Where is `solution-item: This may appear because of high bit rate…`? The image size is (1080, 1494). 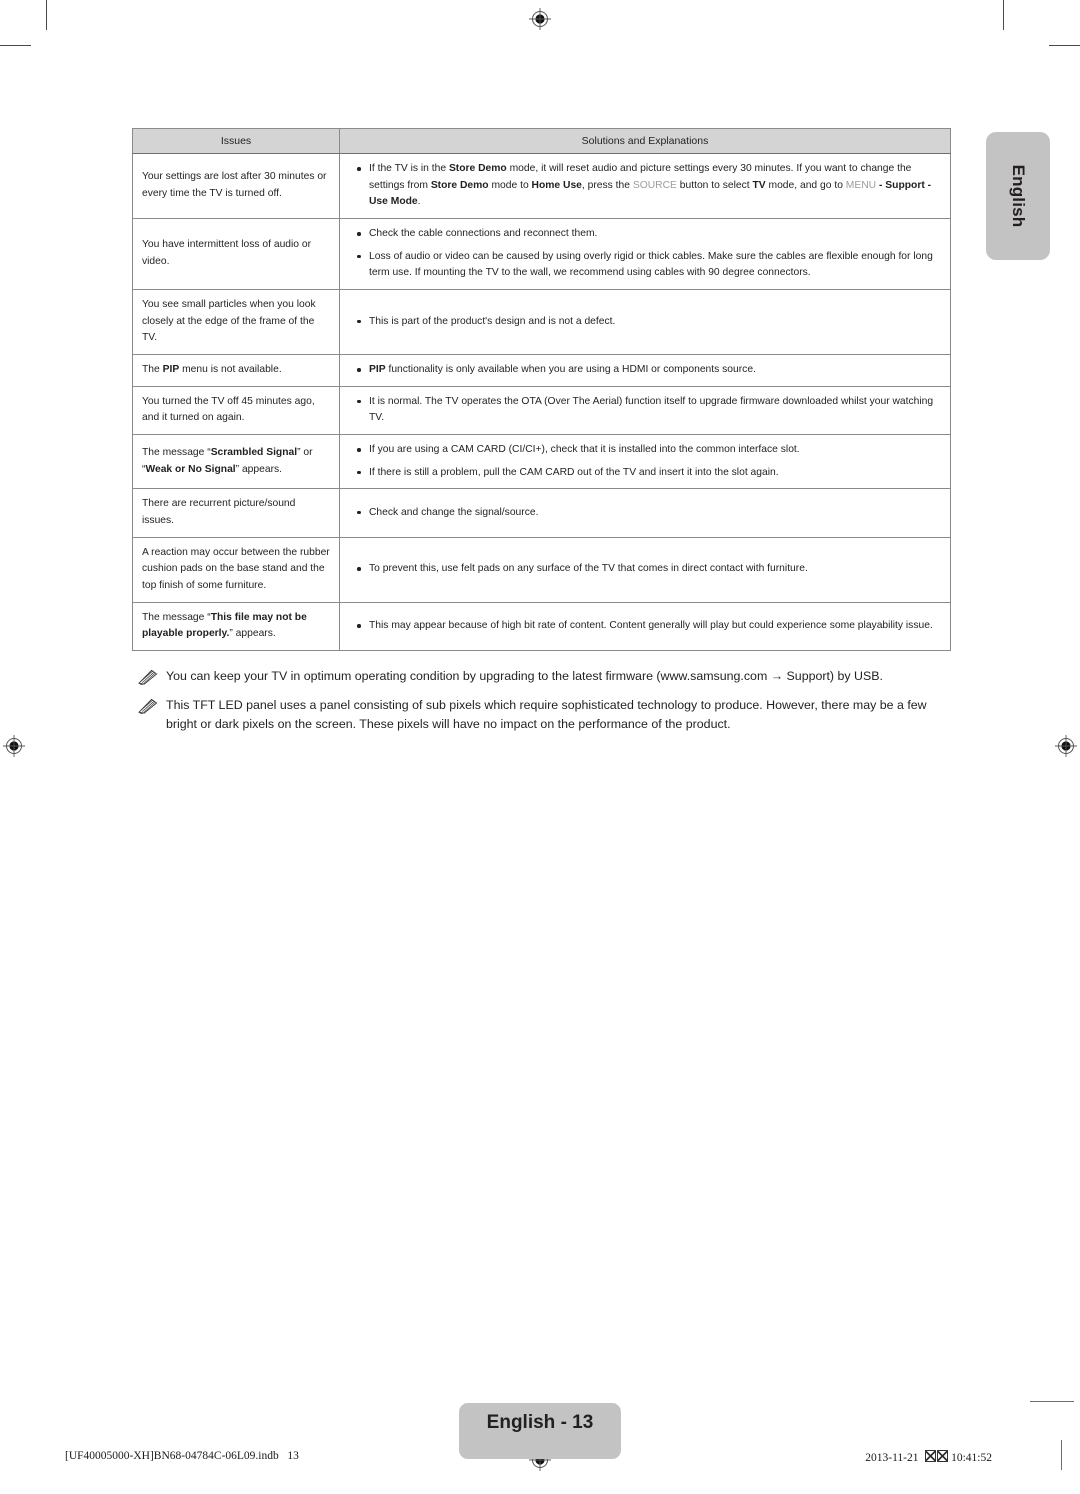
solution-item: This may appear because of high bit rate… is located at coordinates (645, 626).